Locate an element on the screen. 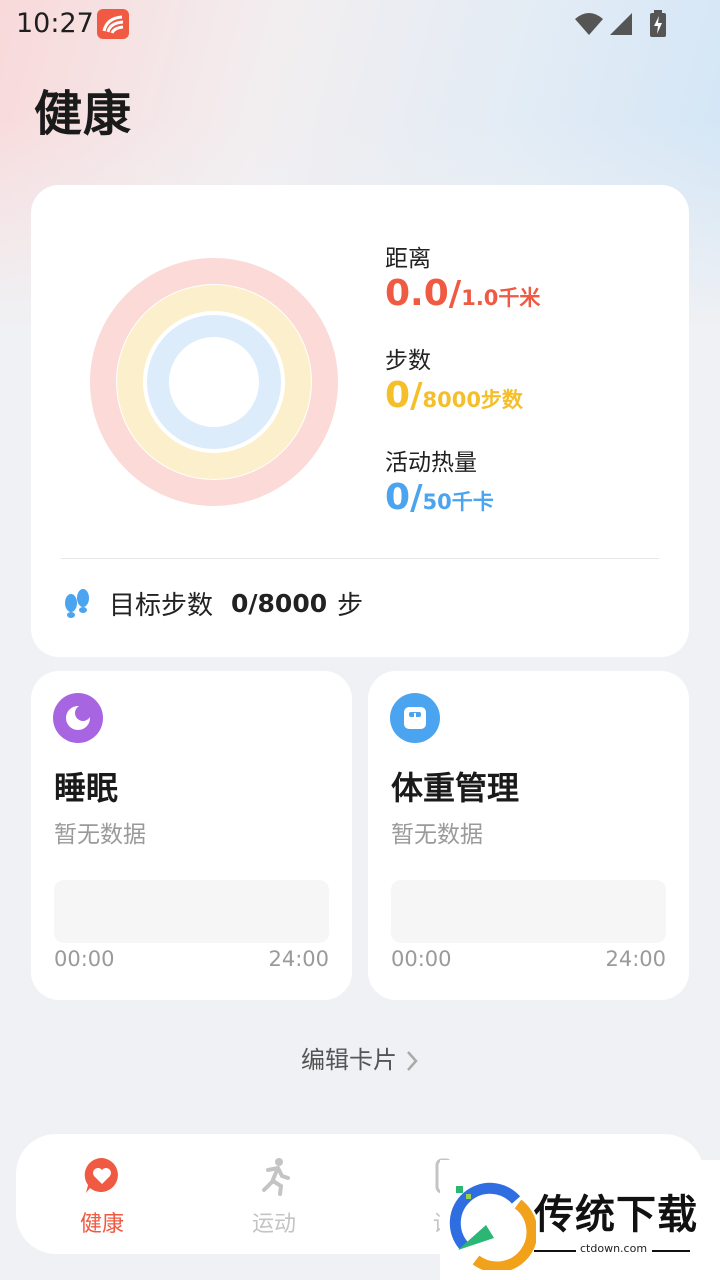  edit-cards-link: 编辑卡片 is located at coordinates (360, 1057).